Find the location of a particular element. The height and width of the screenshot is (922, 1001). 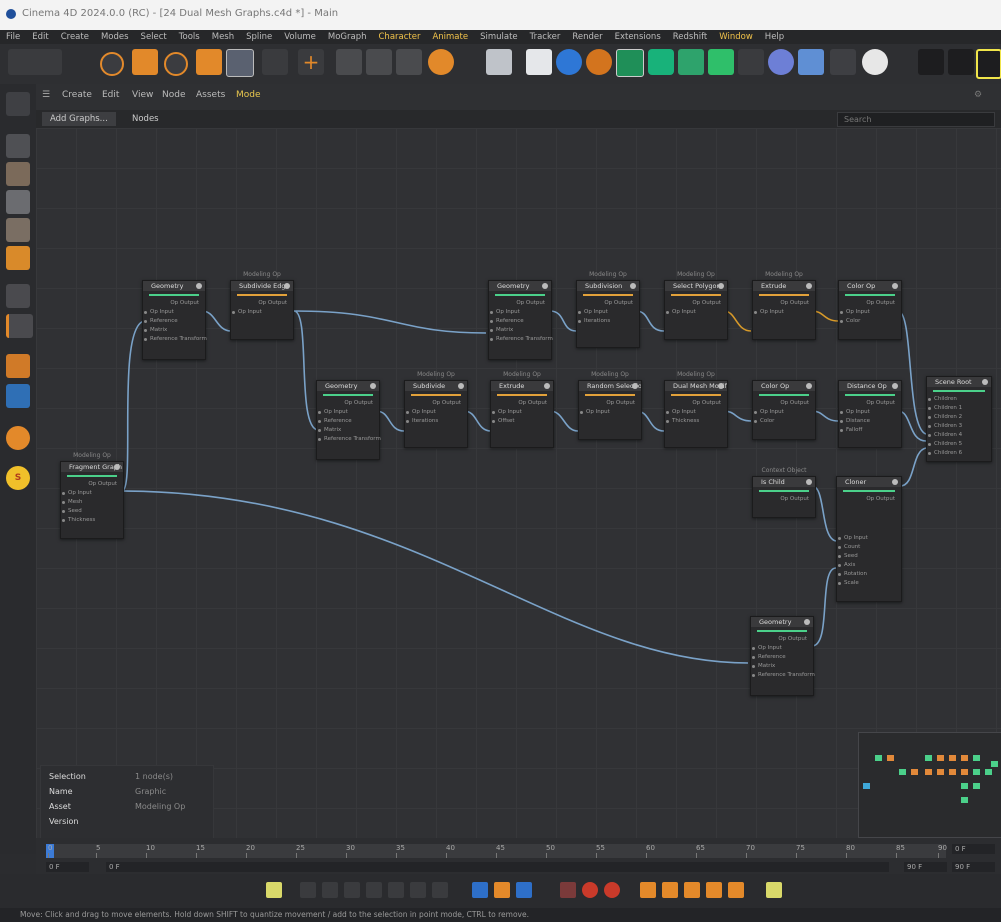

cloner-icon is located at coordinates (661, 62).